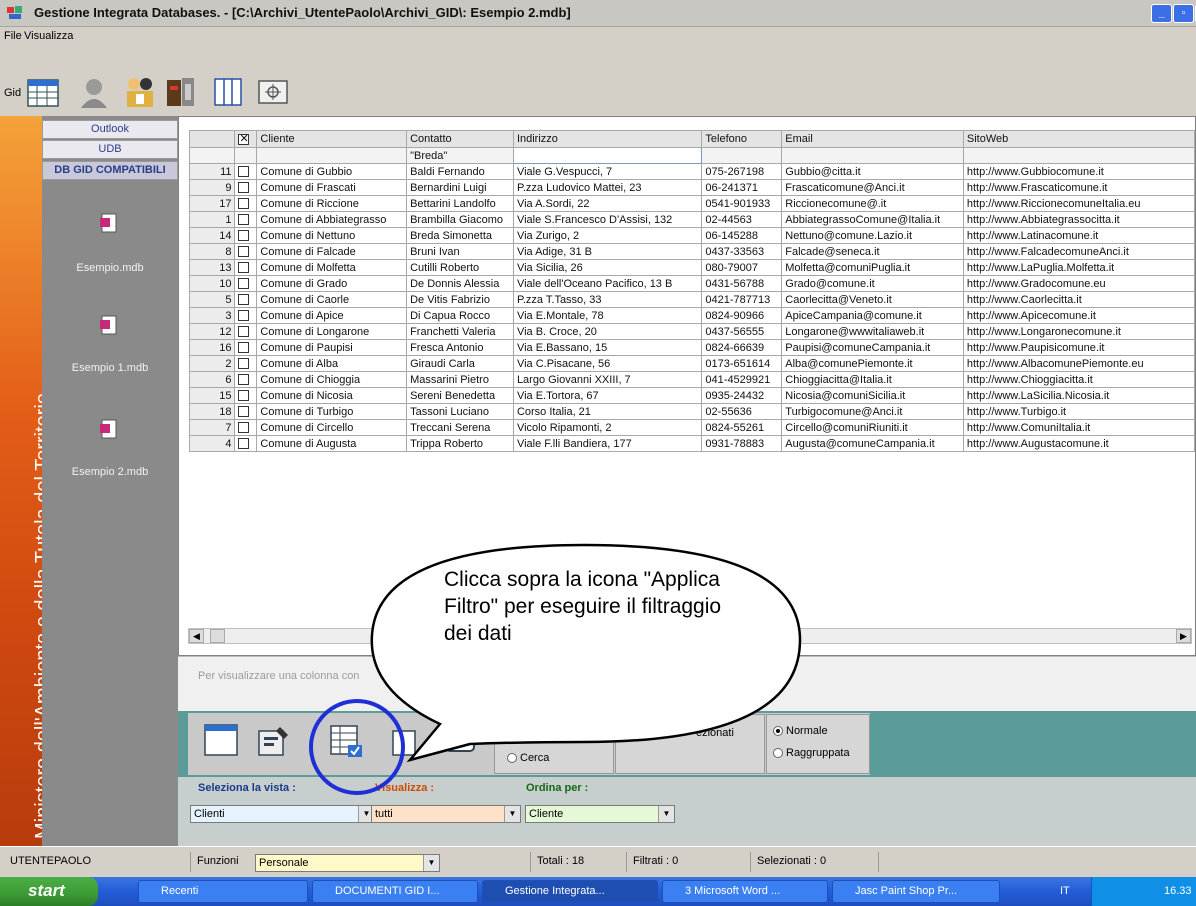 The width and height of the screenshot is (1196, 906). Describe the element at coordinates (357, 747) in the screenshot. I see `filter-highlight-circle` at that location.